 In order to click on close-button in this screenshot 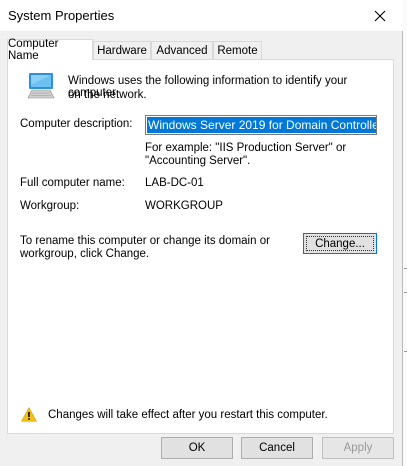, I will do `click(380, 15)`.